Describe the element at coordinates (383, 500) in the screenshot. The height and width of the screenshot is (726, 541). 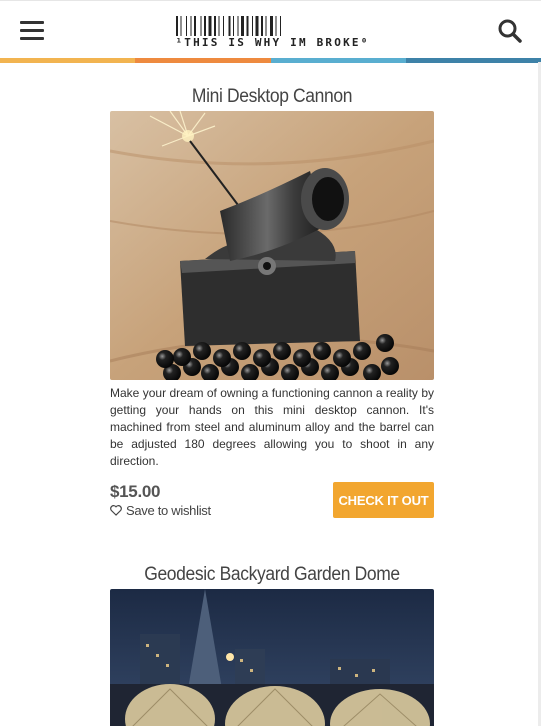
I see `check-it-out-button: CHECK IT OUT` at that location.